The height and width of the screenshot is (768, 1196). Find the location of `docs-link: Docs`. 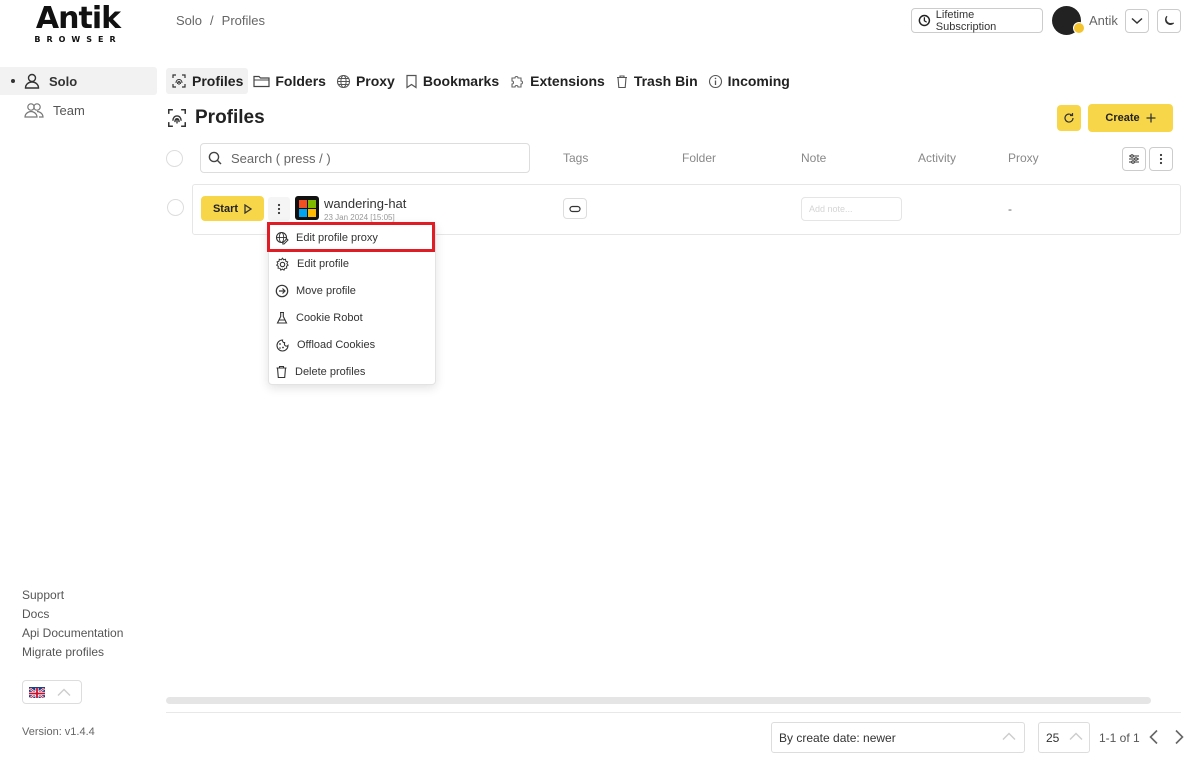

docs-link: Docs is located at coordinates (72, 614).